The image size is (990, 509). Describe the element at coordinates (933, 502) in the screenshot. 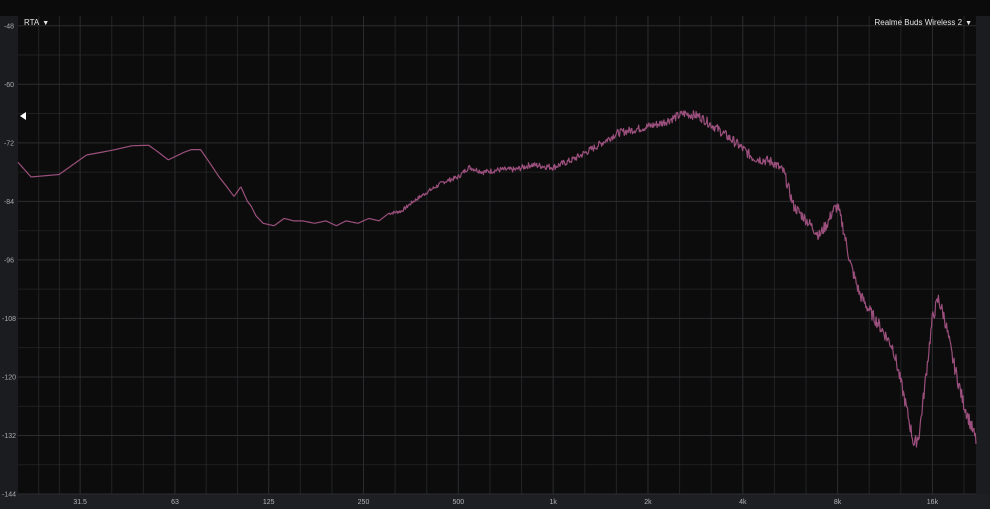

I see `x-tick-label: 16k` at that location.